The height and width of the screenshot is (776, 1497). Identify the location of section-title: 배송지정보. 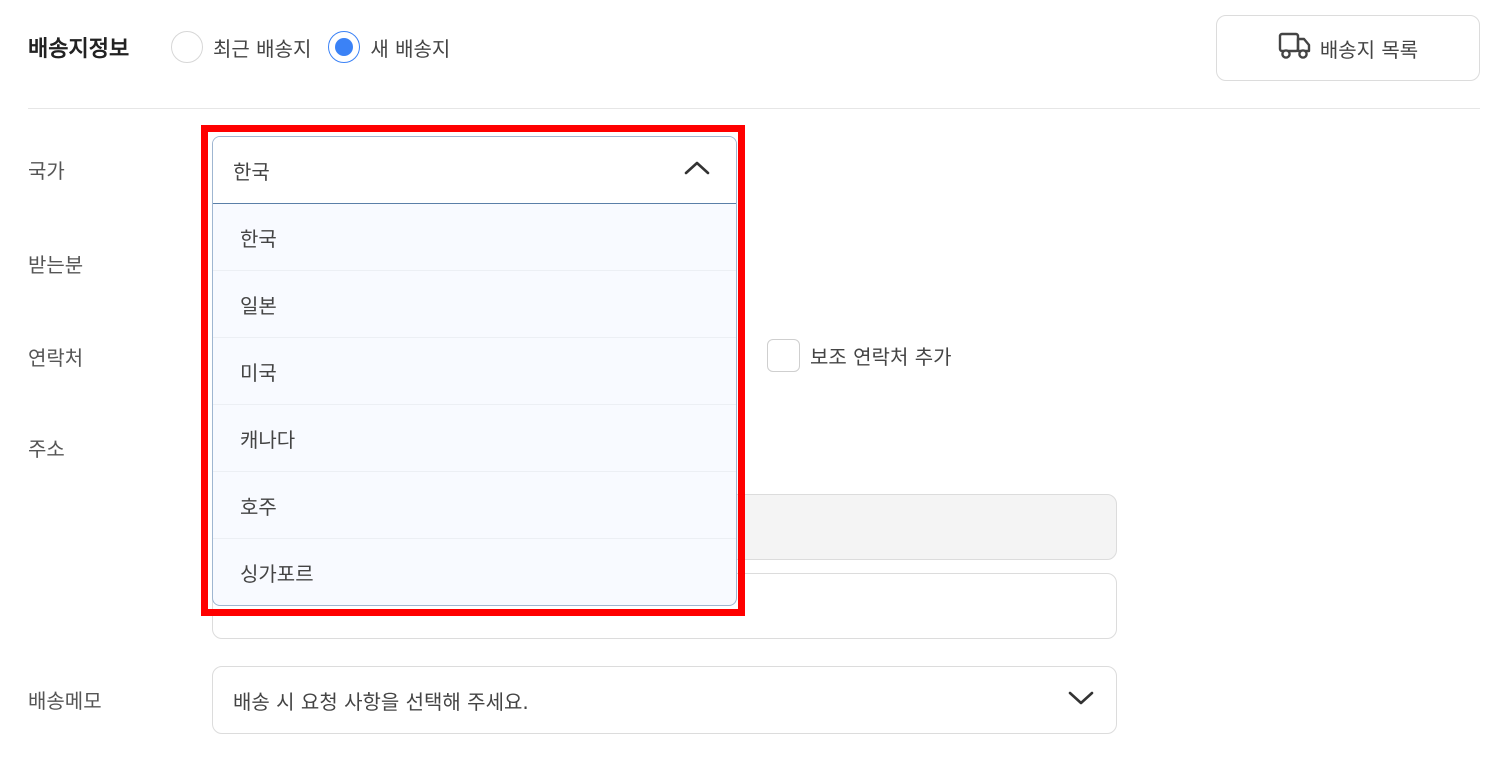
(79, 49).